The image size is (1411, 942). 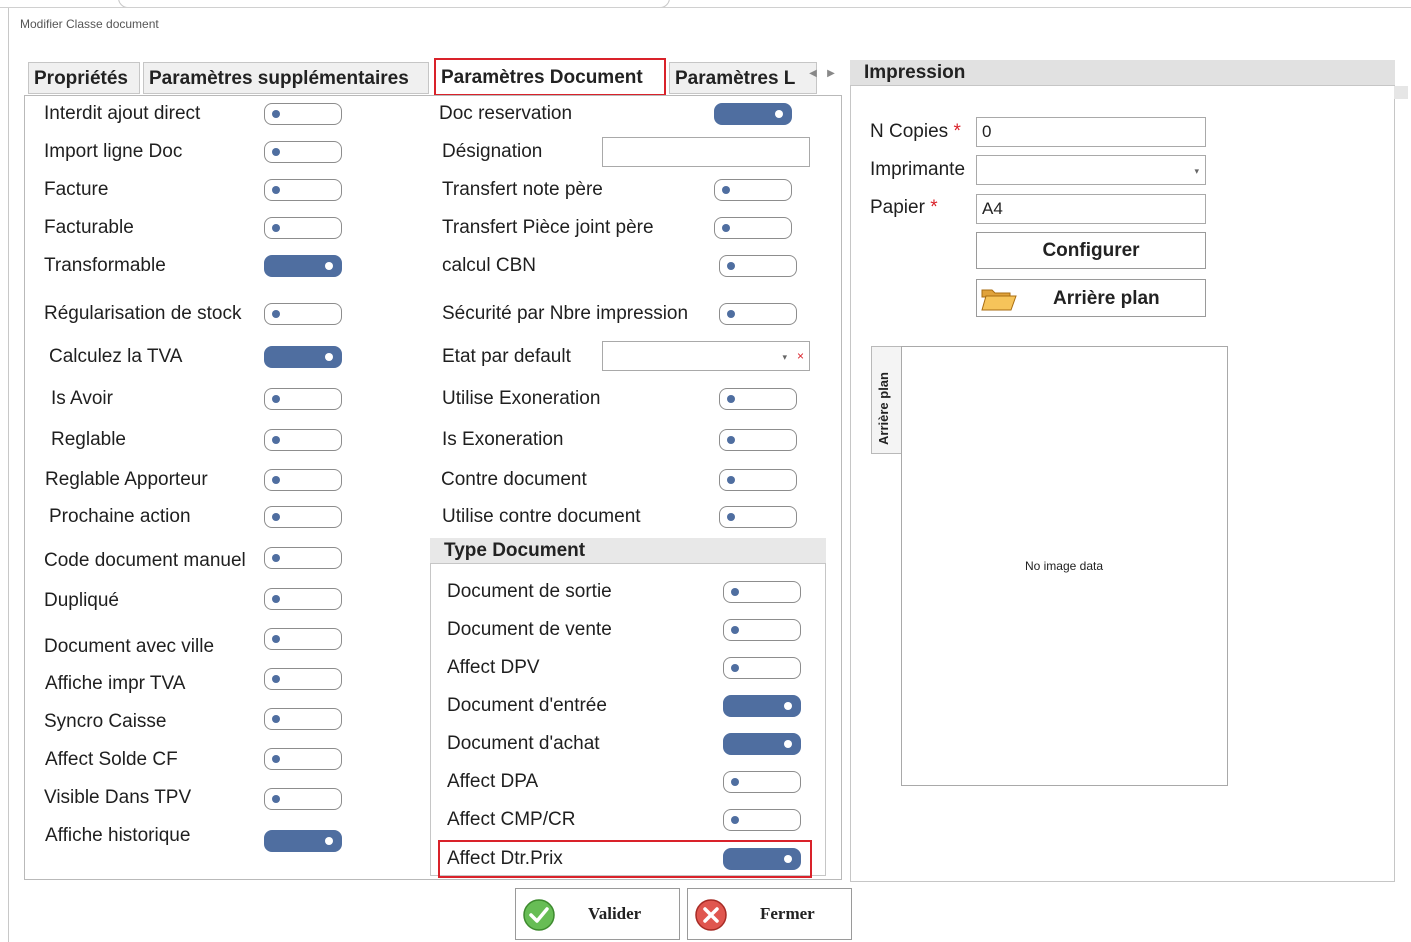 I want to click on no-image-text: No image data, so click(x=1064, y=566).